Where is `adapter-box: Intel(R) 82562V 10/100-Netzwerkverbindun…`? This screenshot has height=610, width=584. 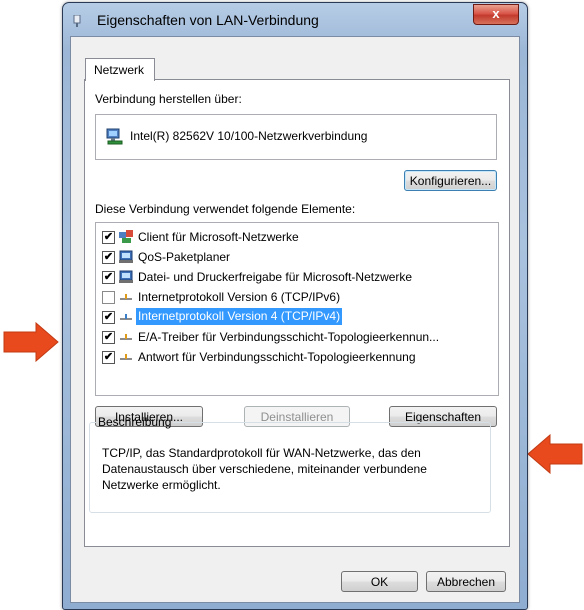
adapter-box: Intel(R) 82562V 10/100-Netzwerkverbindun… is located at coordinates (296, 137).